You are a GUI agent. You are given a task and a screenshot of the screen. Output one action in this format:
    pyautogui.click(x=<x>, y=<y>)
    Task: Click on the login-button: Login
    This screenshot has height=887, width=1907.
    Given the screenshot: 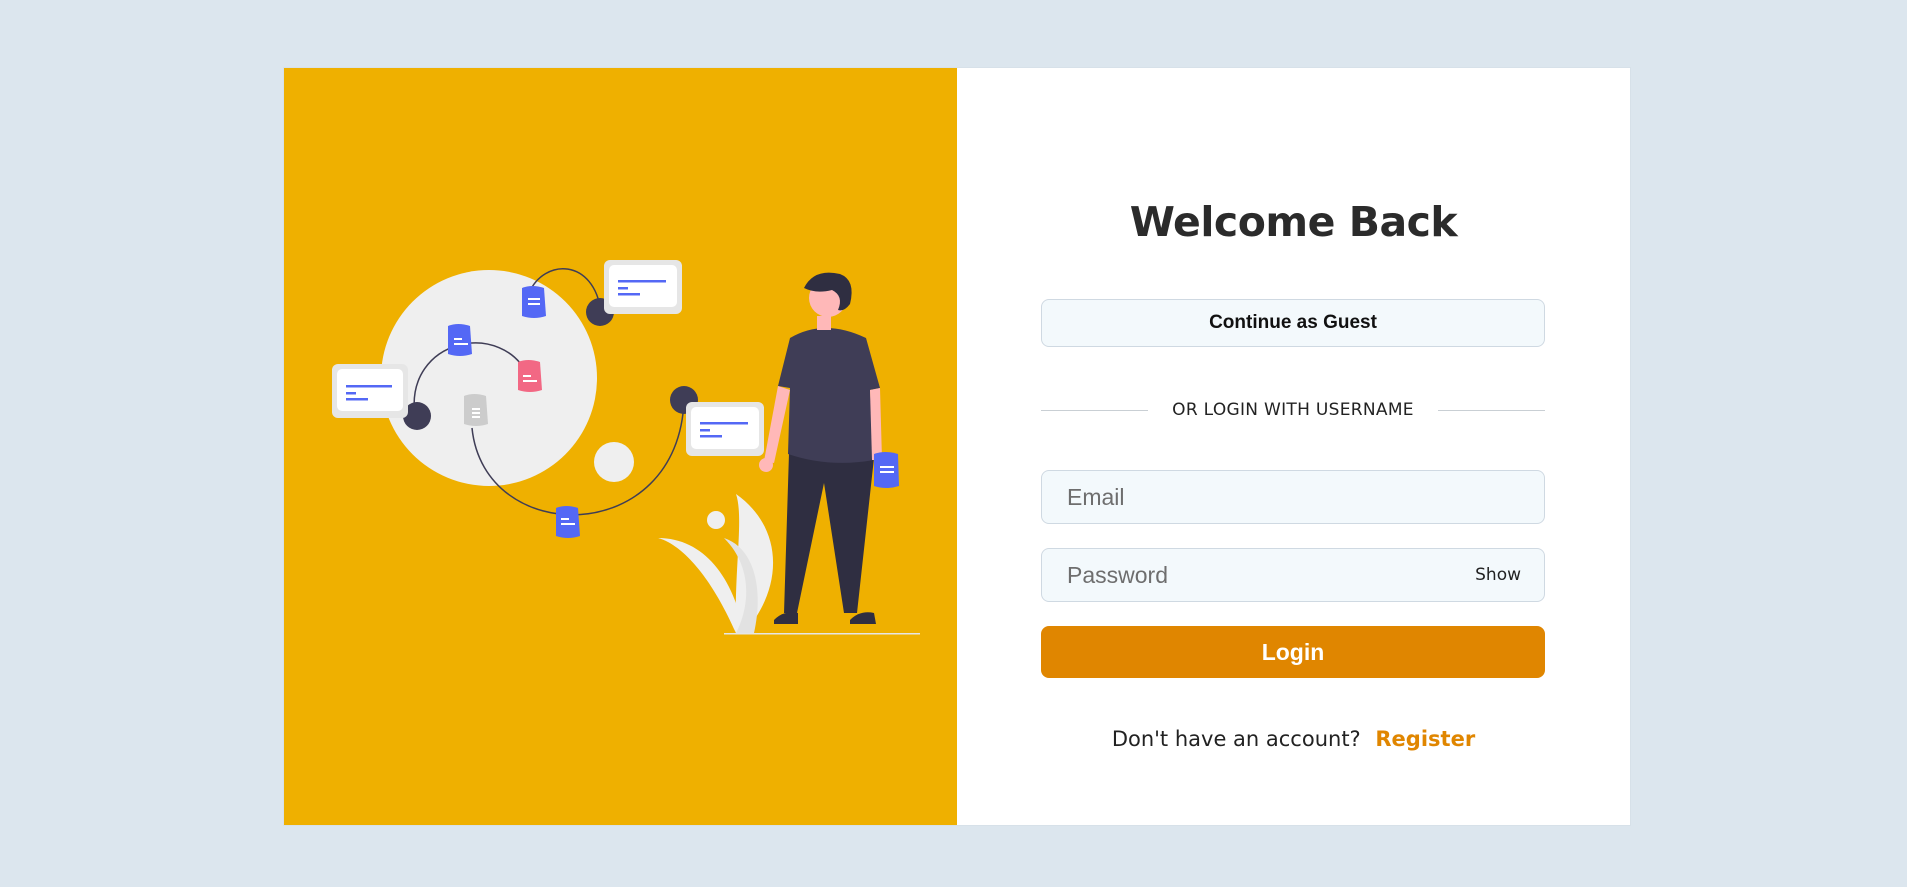 What is the action you would take?
    pyautogui.click(x=1293, y=652)
    